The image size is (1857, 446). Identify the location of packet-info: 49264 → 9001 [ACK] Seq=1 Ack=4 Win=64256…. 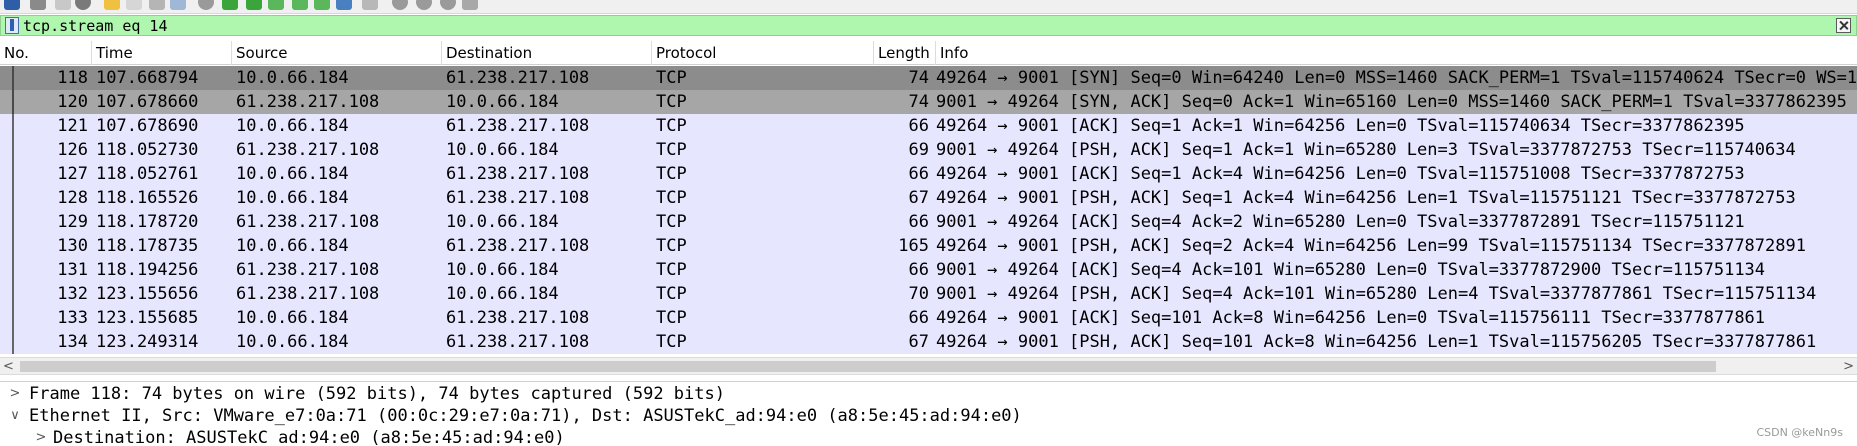
(1340, 174).